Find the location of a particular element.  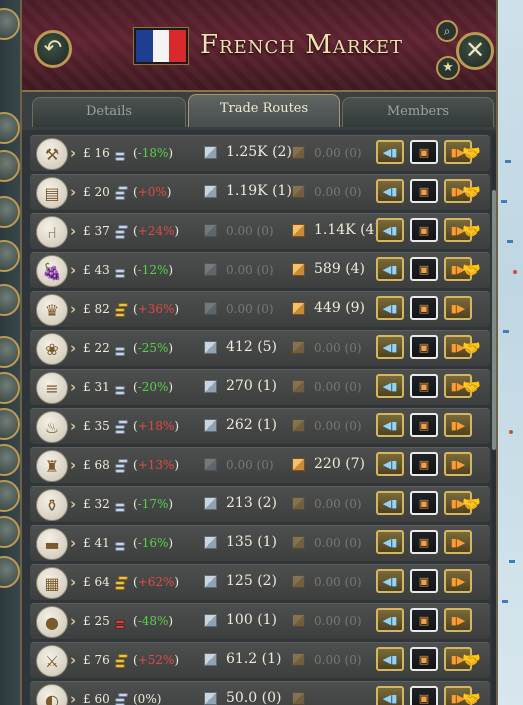

tools-icon: ⚒ is located at coordinates (52, 154).